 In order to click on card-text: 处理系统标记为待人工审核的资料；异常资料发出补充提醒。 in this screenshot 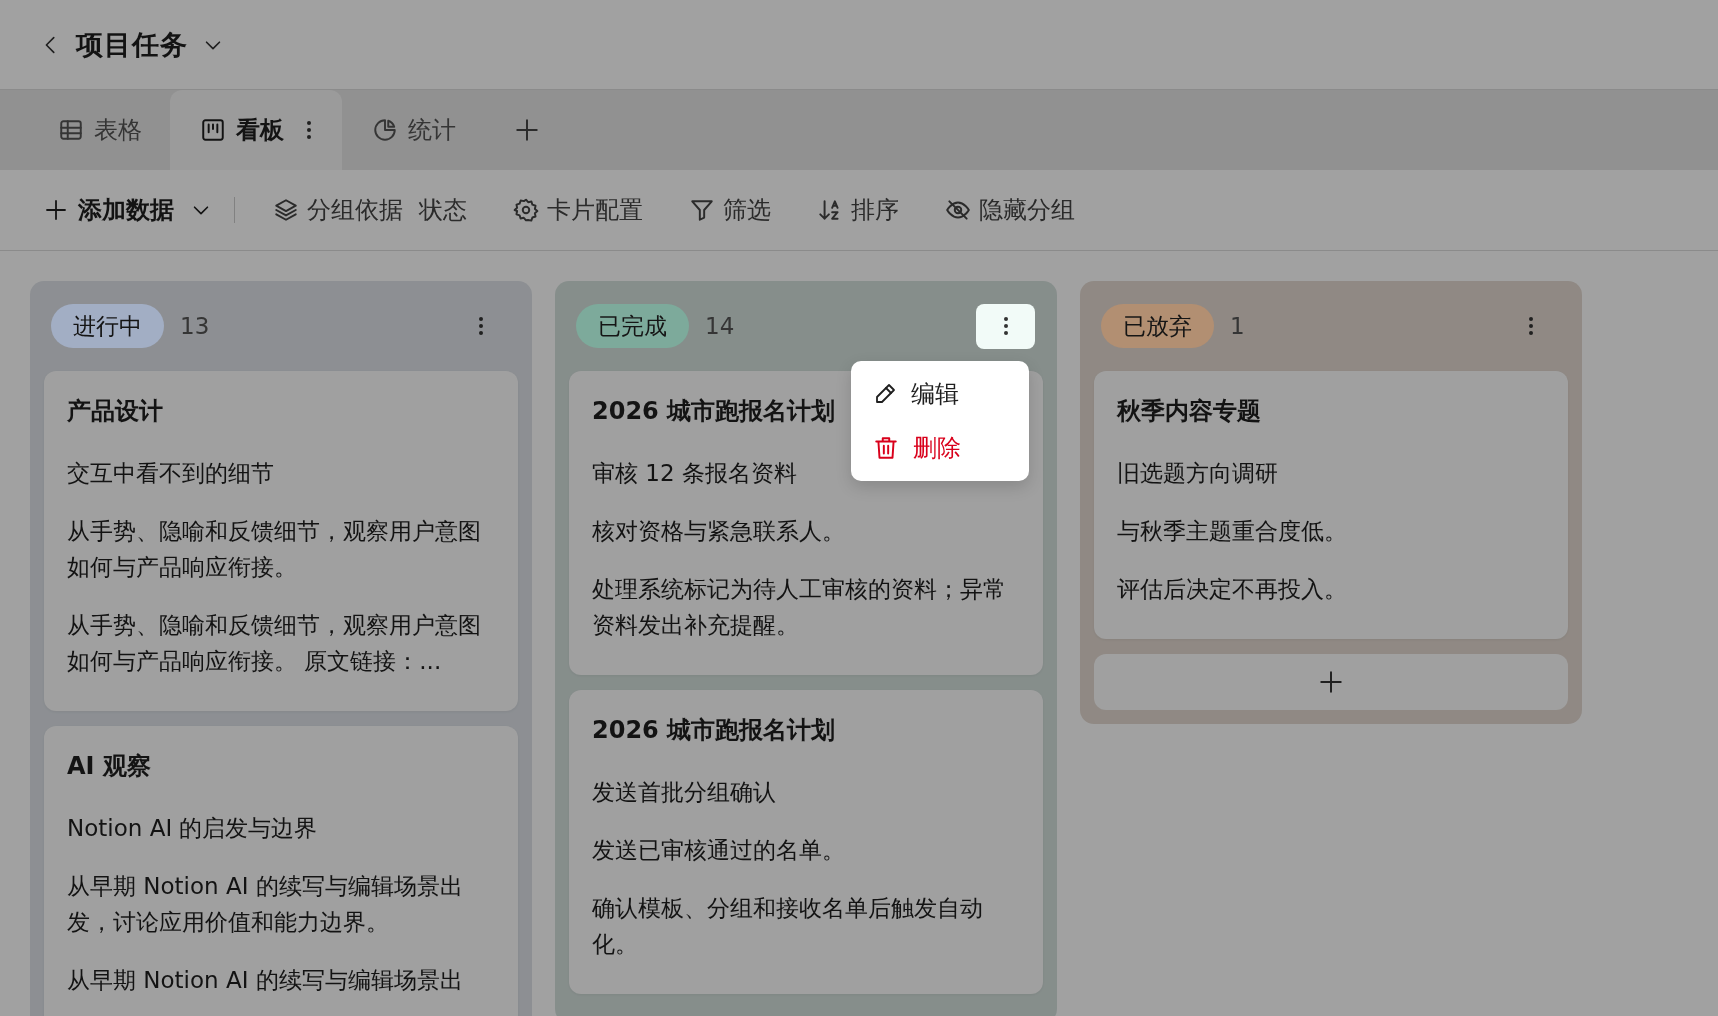, I will do `click(799, 607)`.